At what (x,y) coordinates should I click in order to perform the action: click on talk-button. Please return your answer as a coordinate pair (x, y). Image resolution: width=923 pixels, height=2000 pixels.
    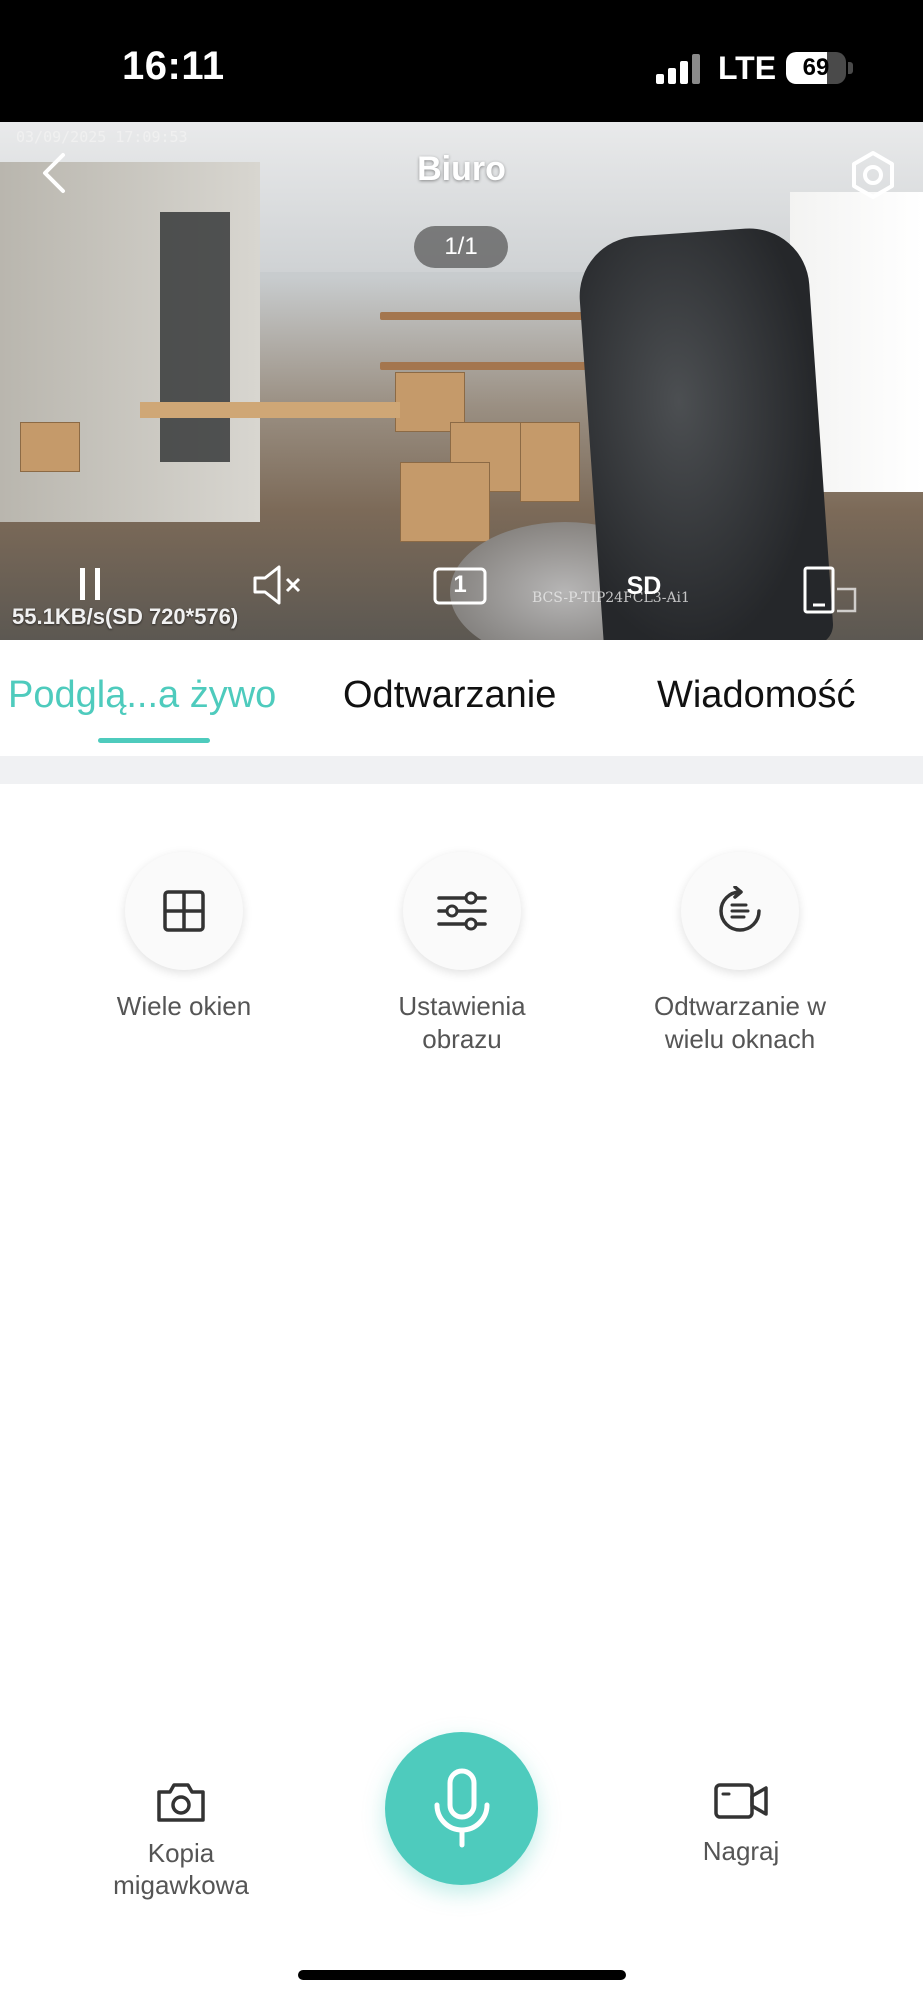
    Looking at the image, I should click on (461, 1808).